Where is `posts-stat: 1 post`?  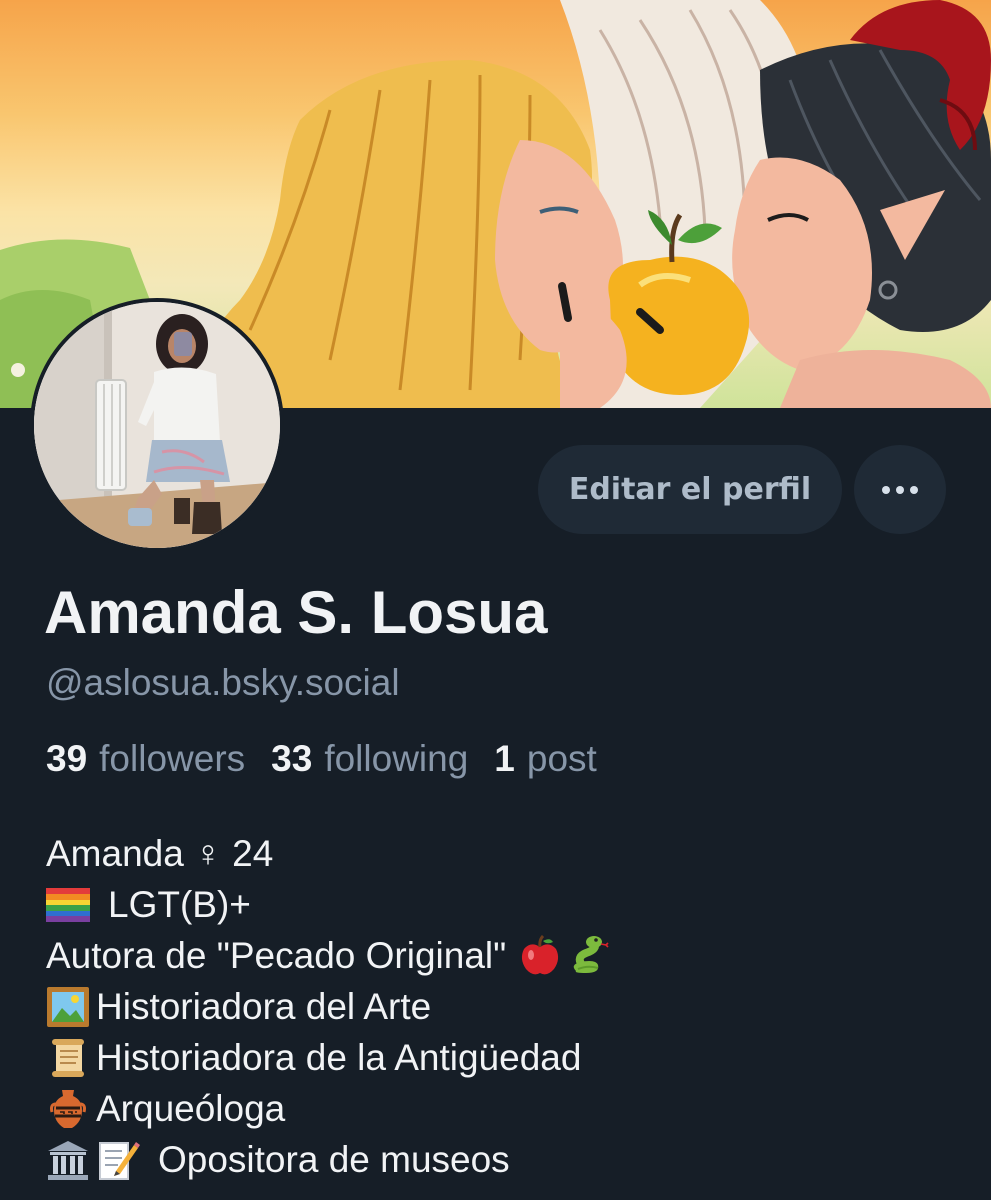 posts-stat: 1 post is located at coordinates (545, 759).